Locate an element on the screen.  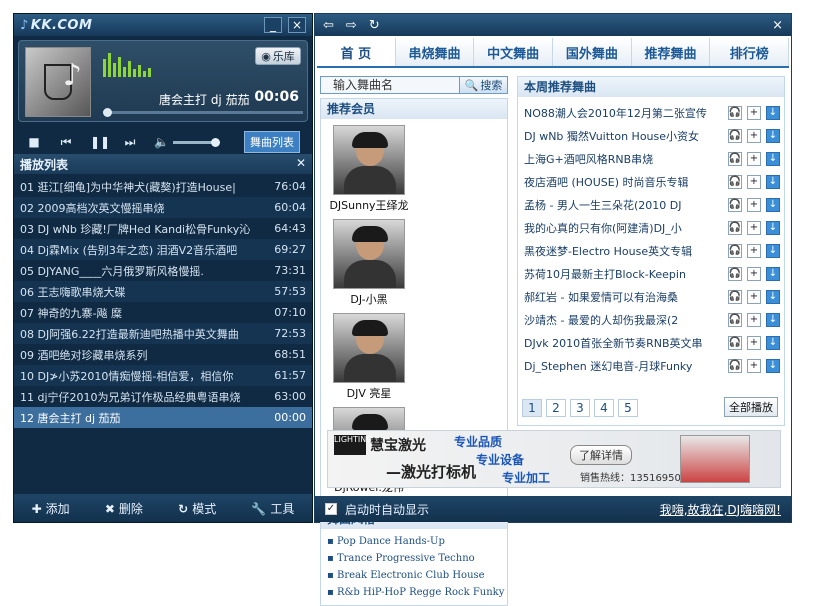
library-button: ◉ 乐库 is located at coordinates (278, 56).